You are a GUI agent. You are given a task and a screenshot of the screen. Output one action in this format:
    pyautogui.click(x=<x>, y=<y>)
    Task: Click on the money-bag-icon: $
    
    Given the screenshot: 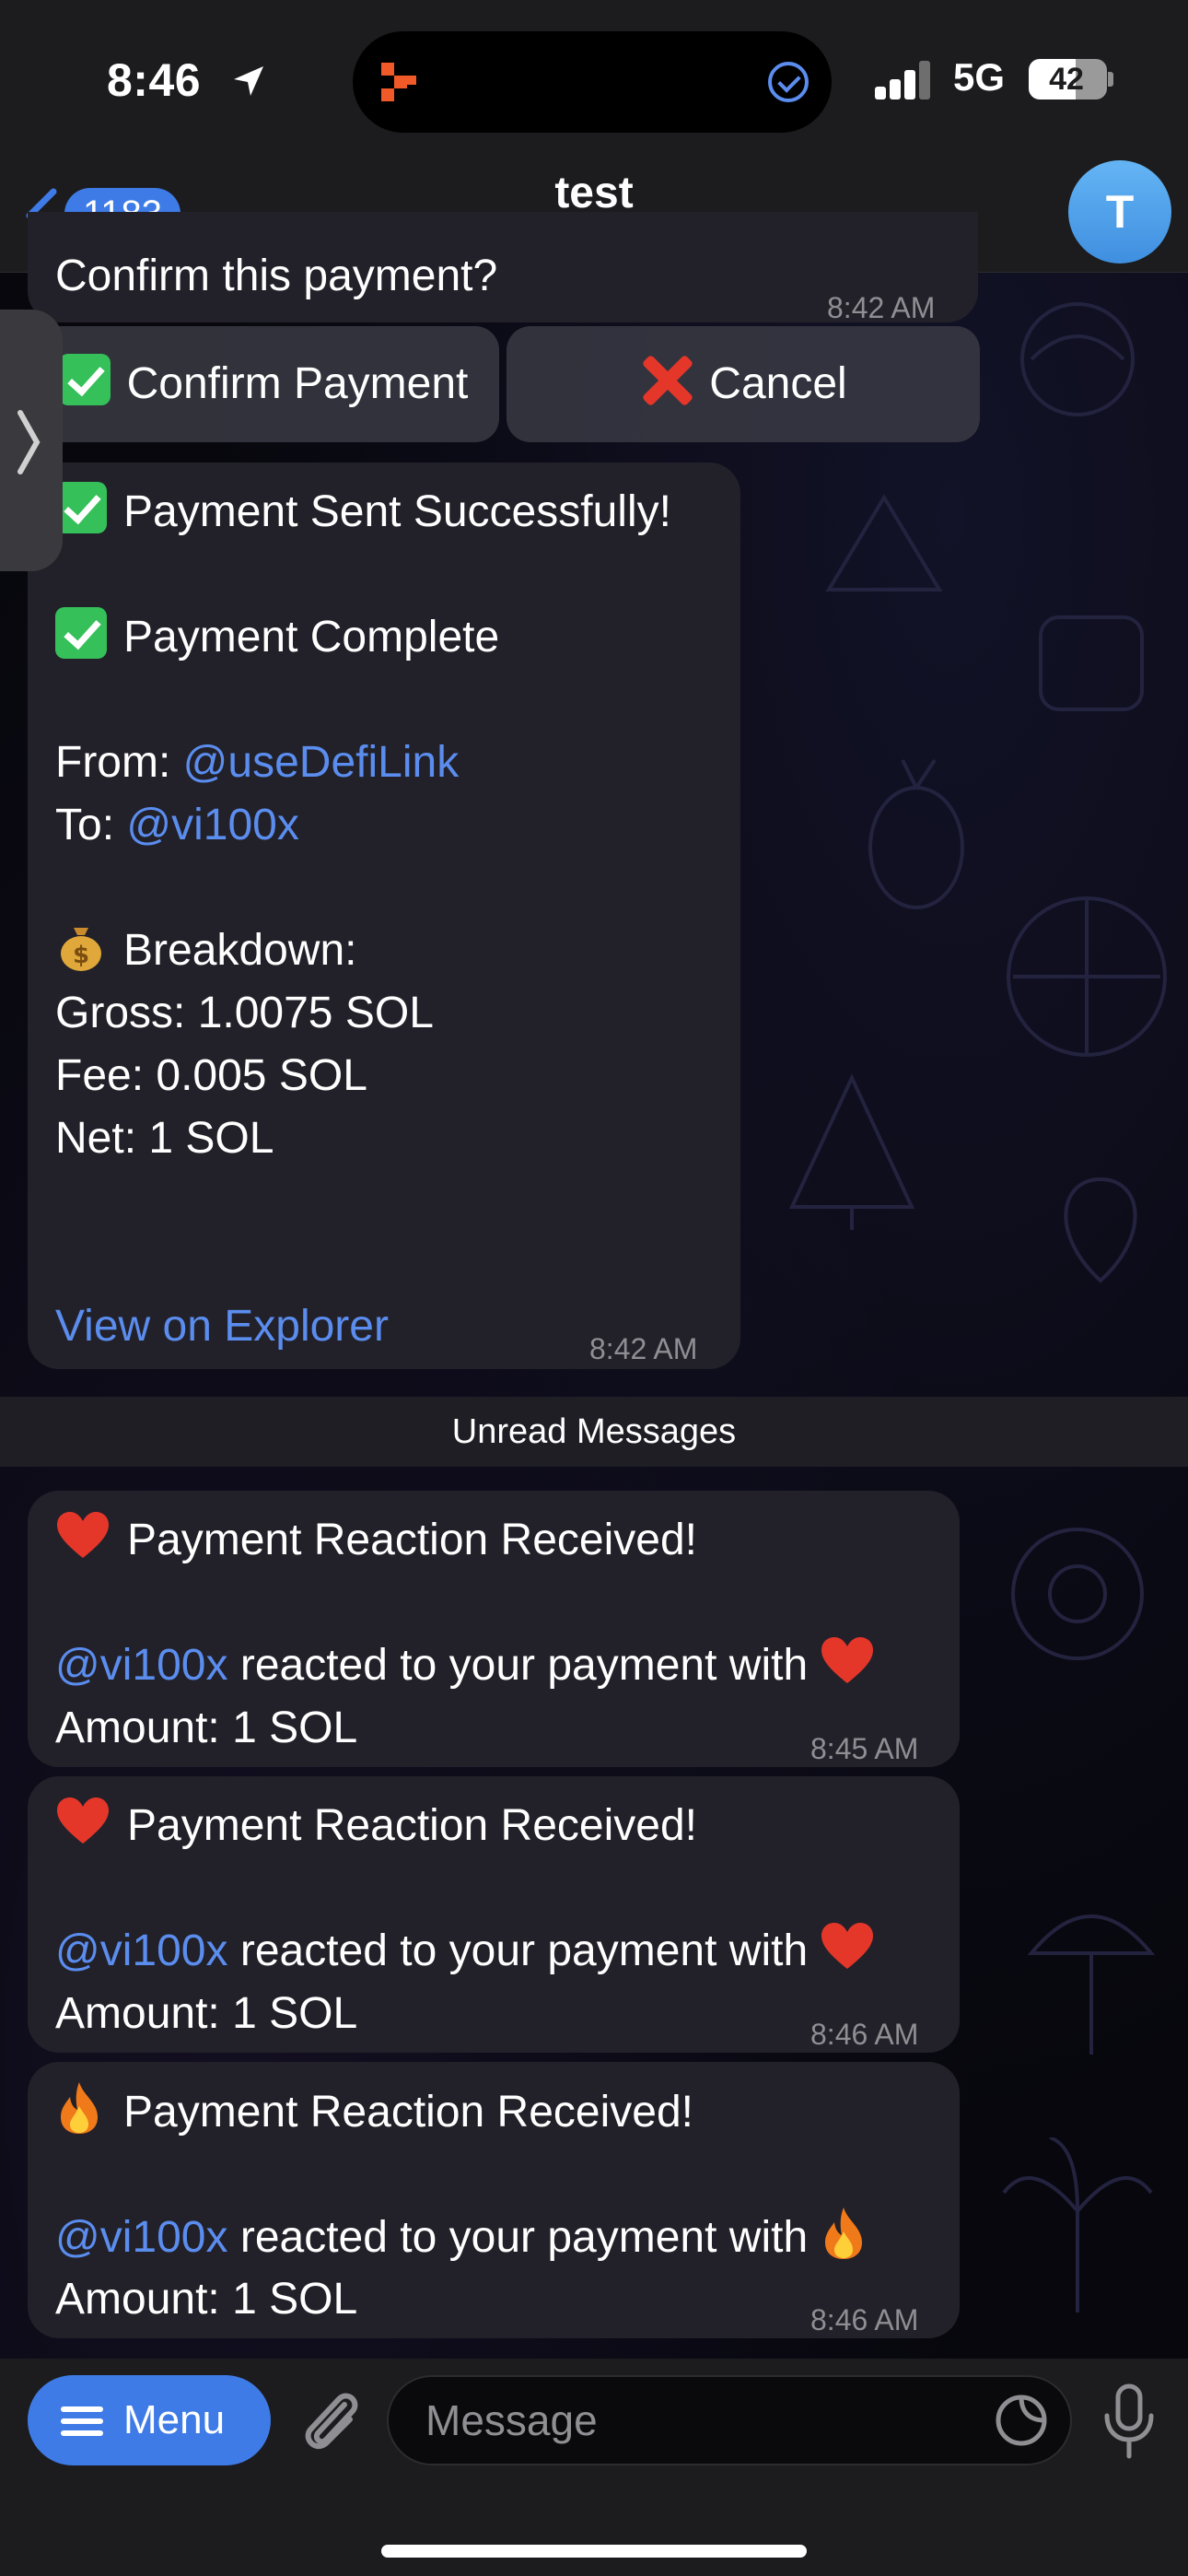 What is the action you would take?
    pyautogui.click(x=81, y=949)
    